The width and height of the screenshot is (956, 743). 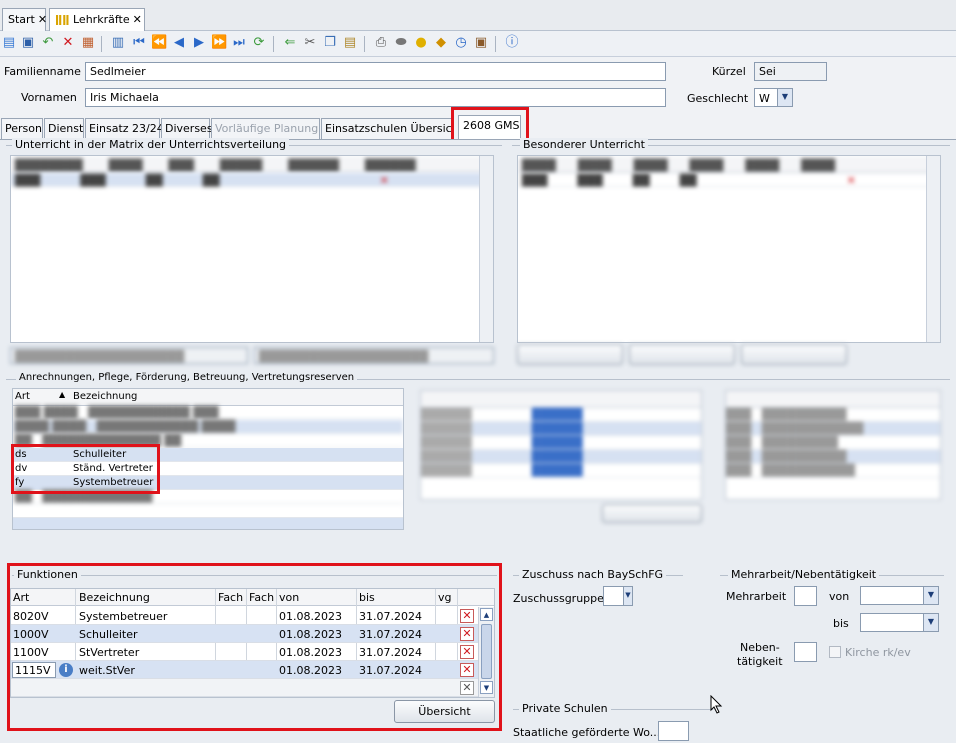 I want to click on table-row: ███ ████████████, so click(x=833, y=429).